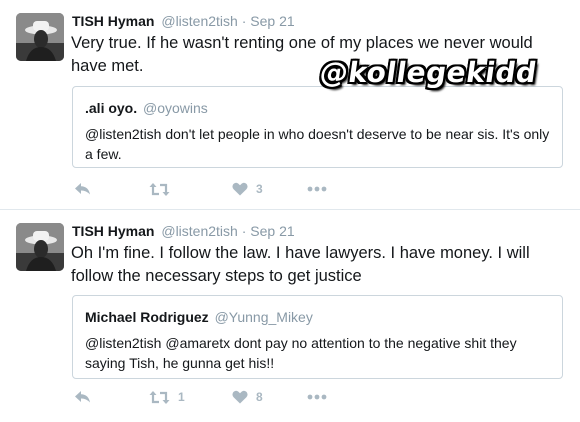 The height and width of the screenshot is (422, 580). What do you see at coordinates (181, 397) in the screenshot?
I see `retweet-count: 1` at bounding box center [181, 397].